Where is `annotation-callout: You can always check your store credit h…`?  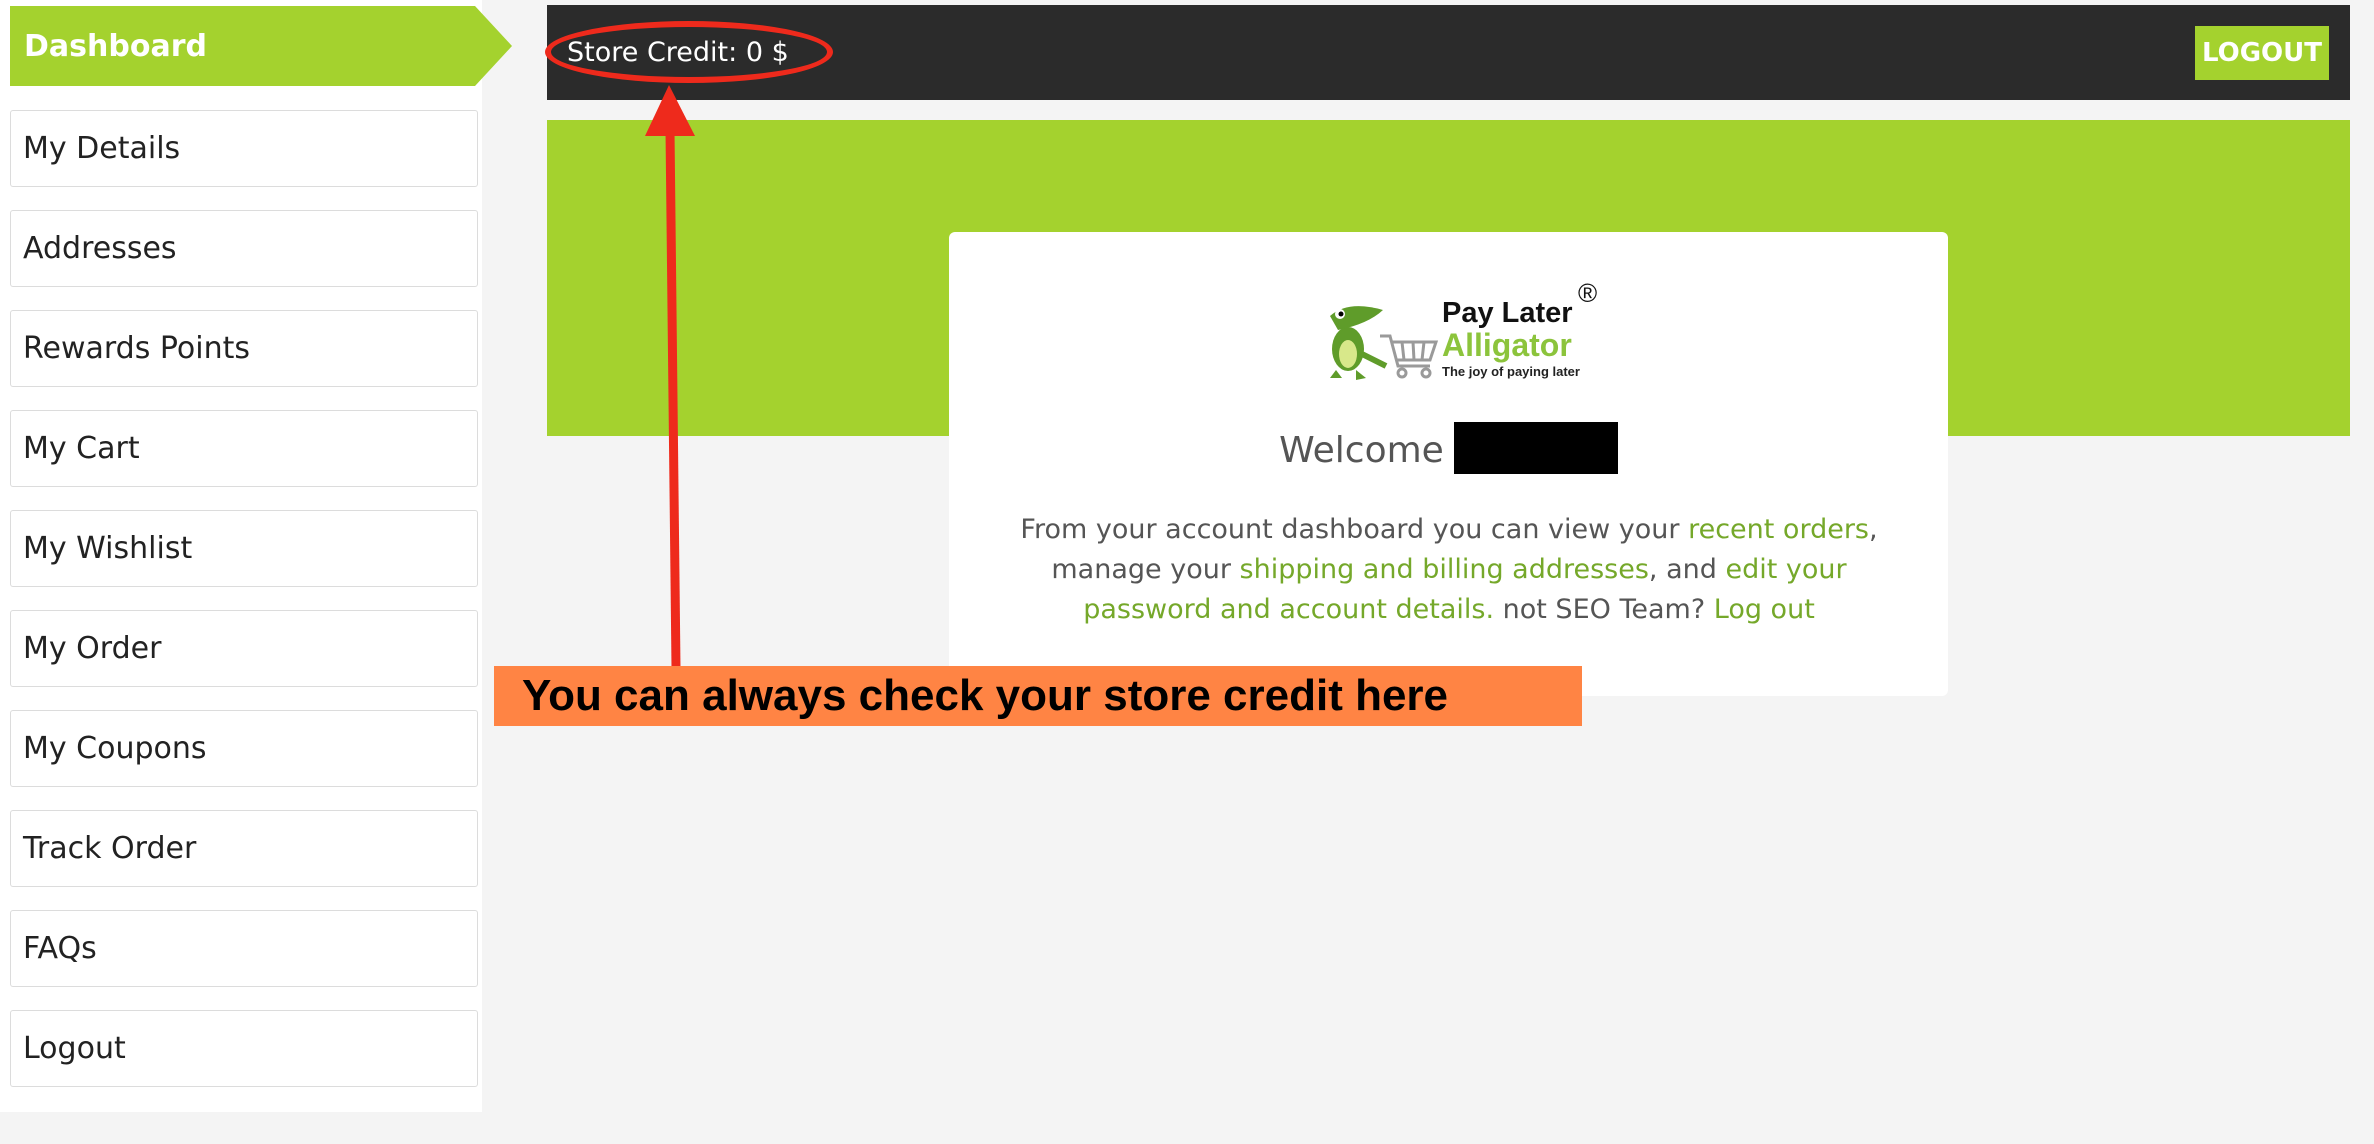
annotation-callout: You can always check your store credit h… is located at coordinates (1038, 696).